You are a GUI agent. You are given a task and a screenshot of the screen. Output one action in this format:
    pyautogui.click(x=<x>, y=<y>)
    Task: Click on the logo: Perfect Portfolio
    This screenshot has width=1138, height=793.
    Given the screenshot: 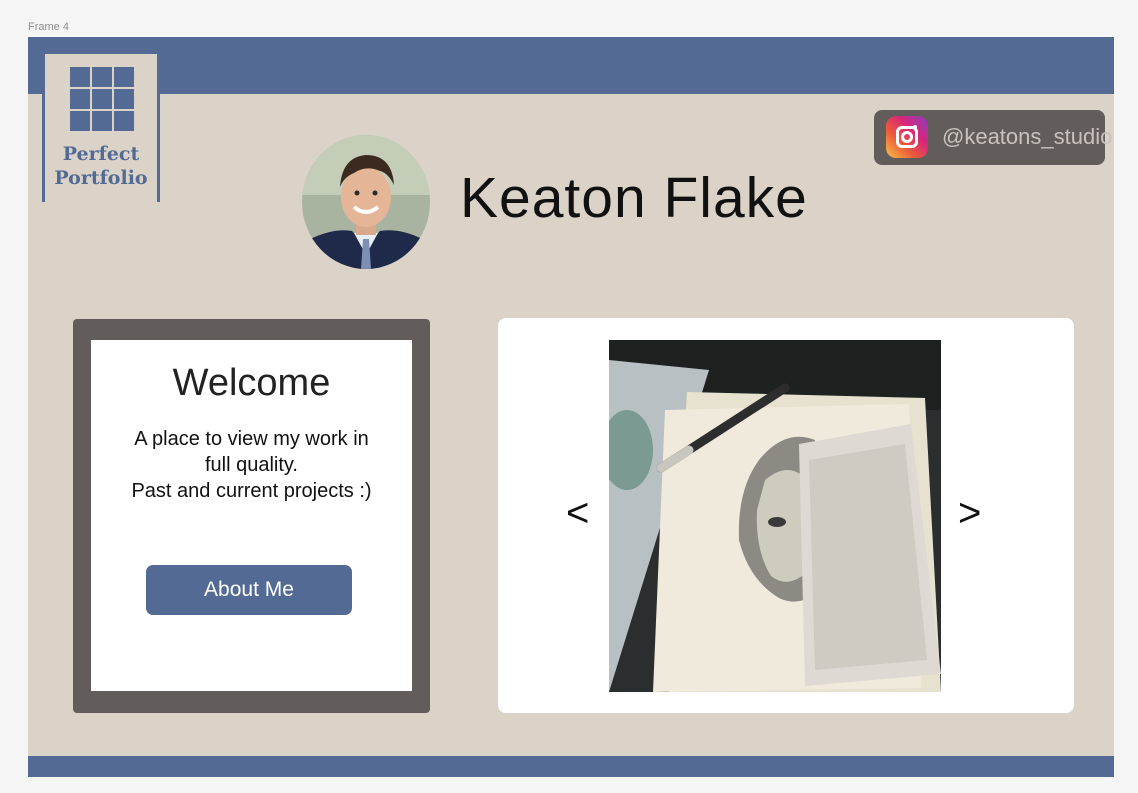 What is the action you would take?
    pyautogui.click(x=101, y=128)
    